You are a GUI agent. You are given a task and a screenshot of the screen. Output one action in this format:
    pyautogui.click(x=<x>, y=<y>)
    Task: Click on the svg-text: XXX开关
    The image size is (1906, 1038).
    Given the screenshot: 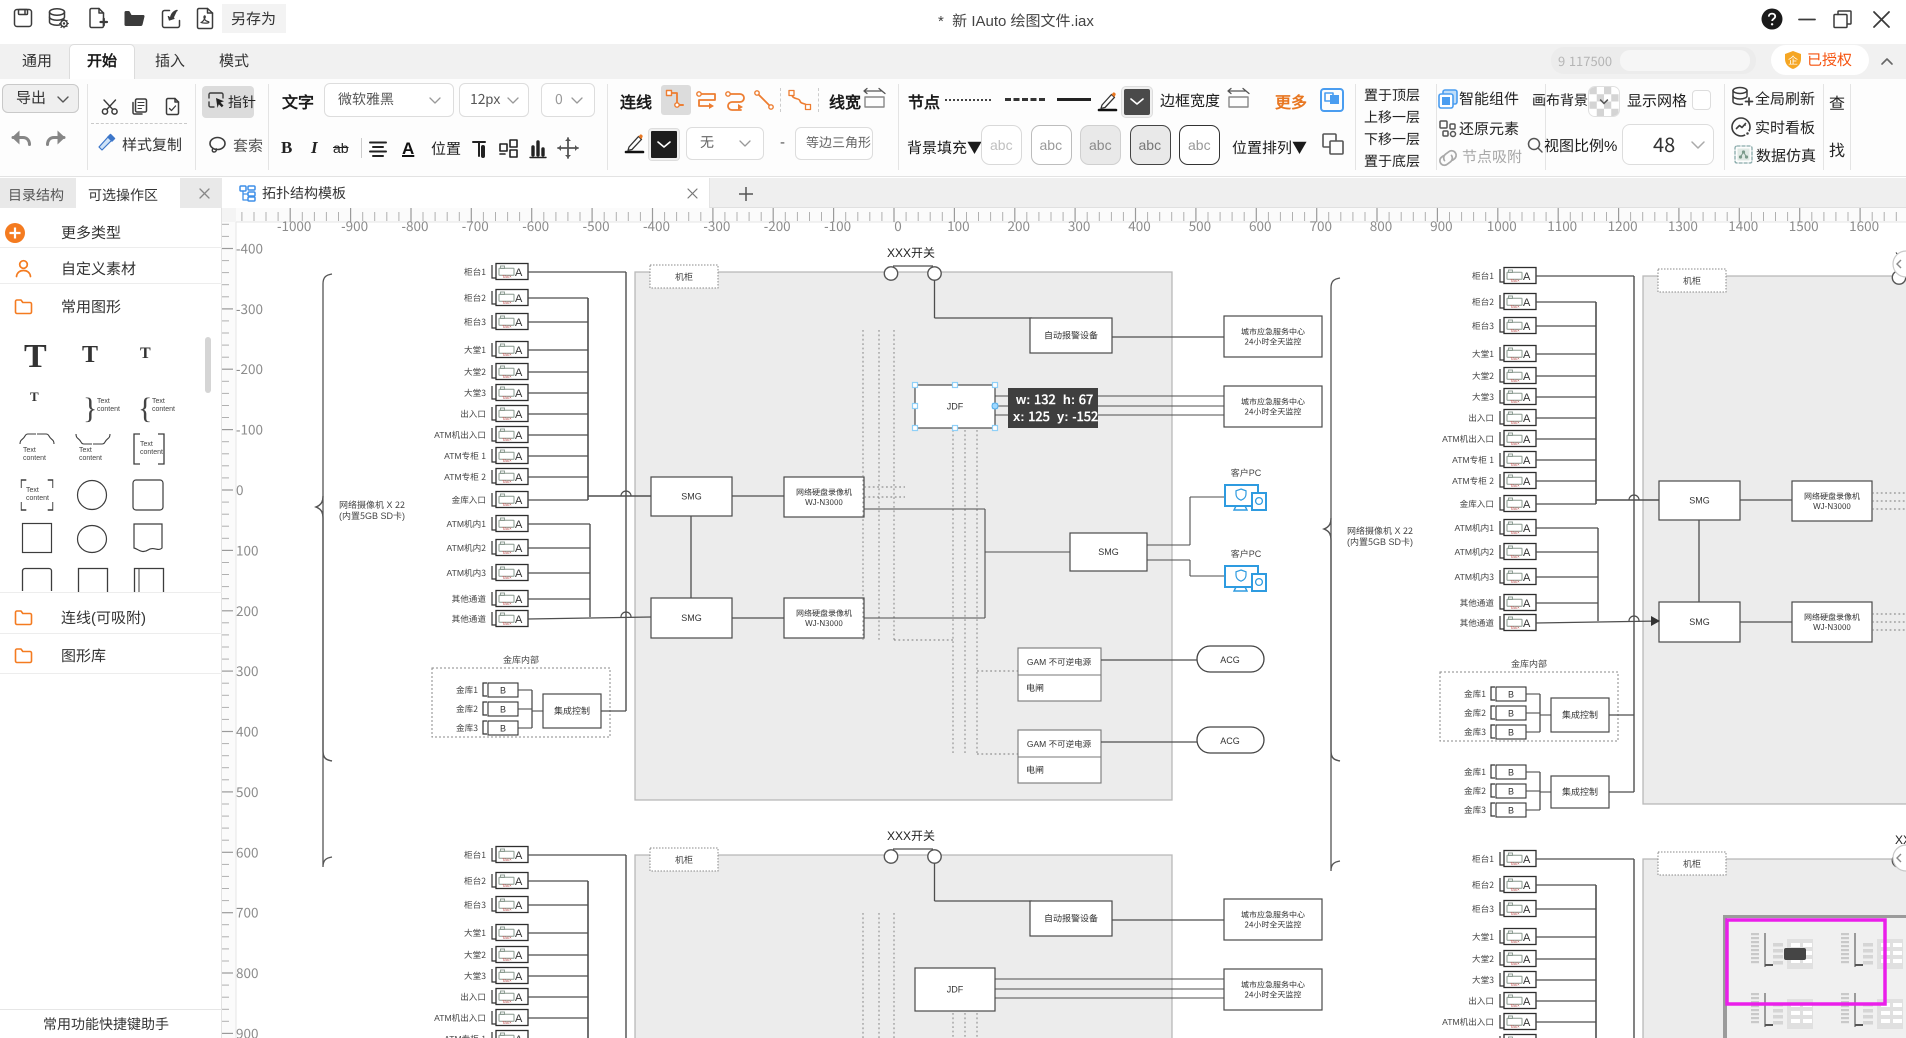 What is the action you would take?
    pyautogui.click(x=911, y=835)
    